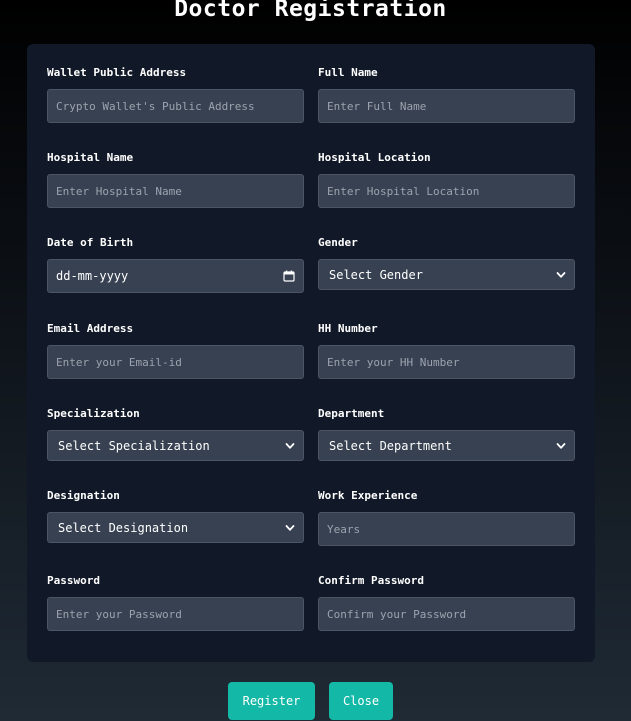  I want to click on confirm-password-label: Confirm Password, so click(371, 580).